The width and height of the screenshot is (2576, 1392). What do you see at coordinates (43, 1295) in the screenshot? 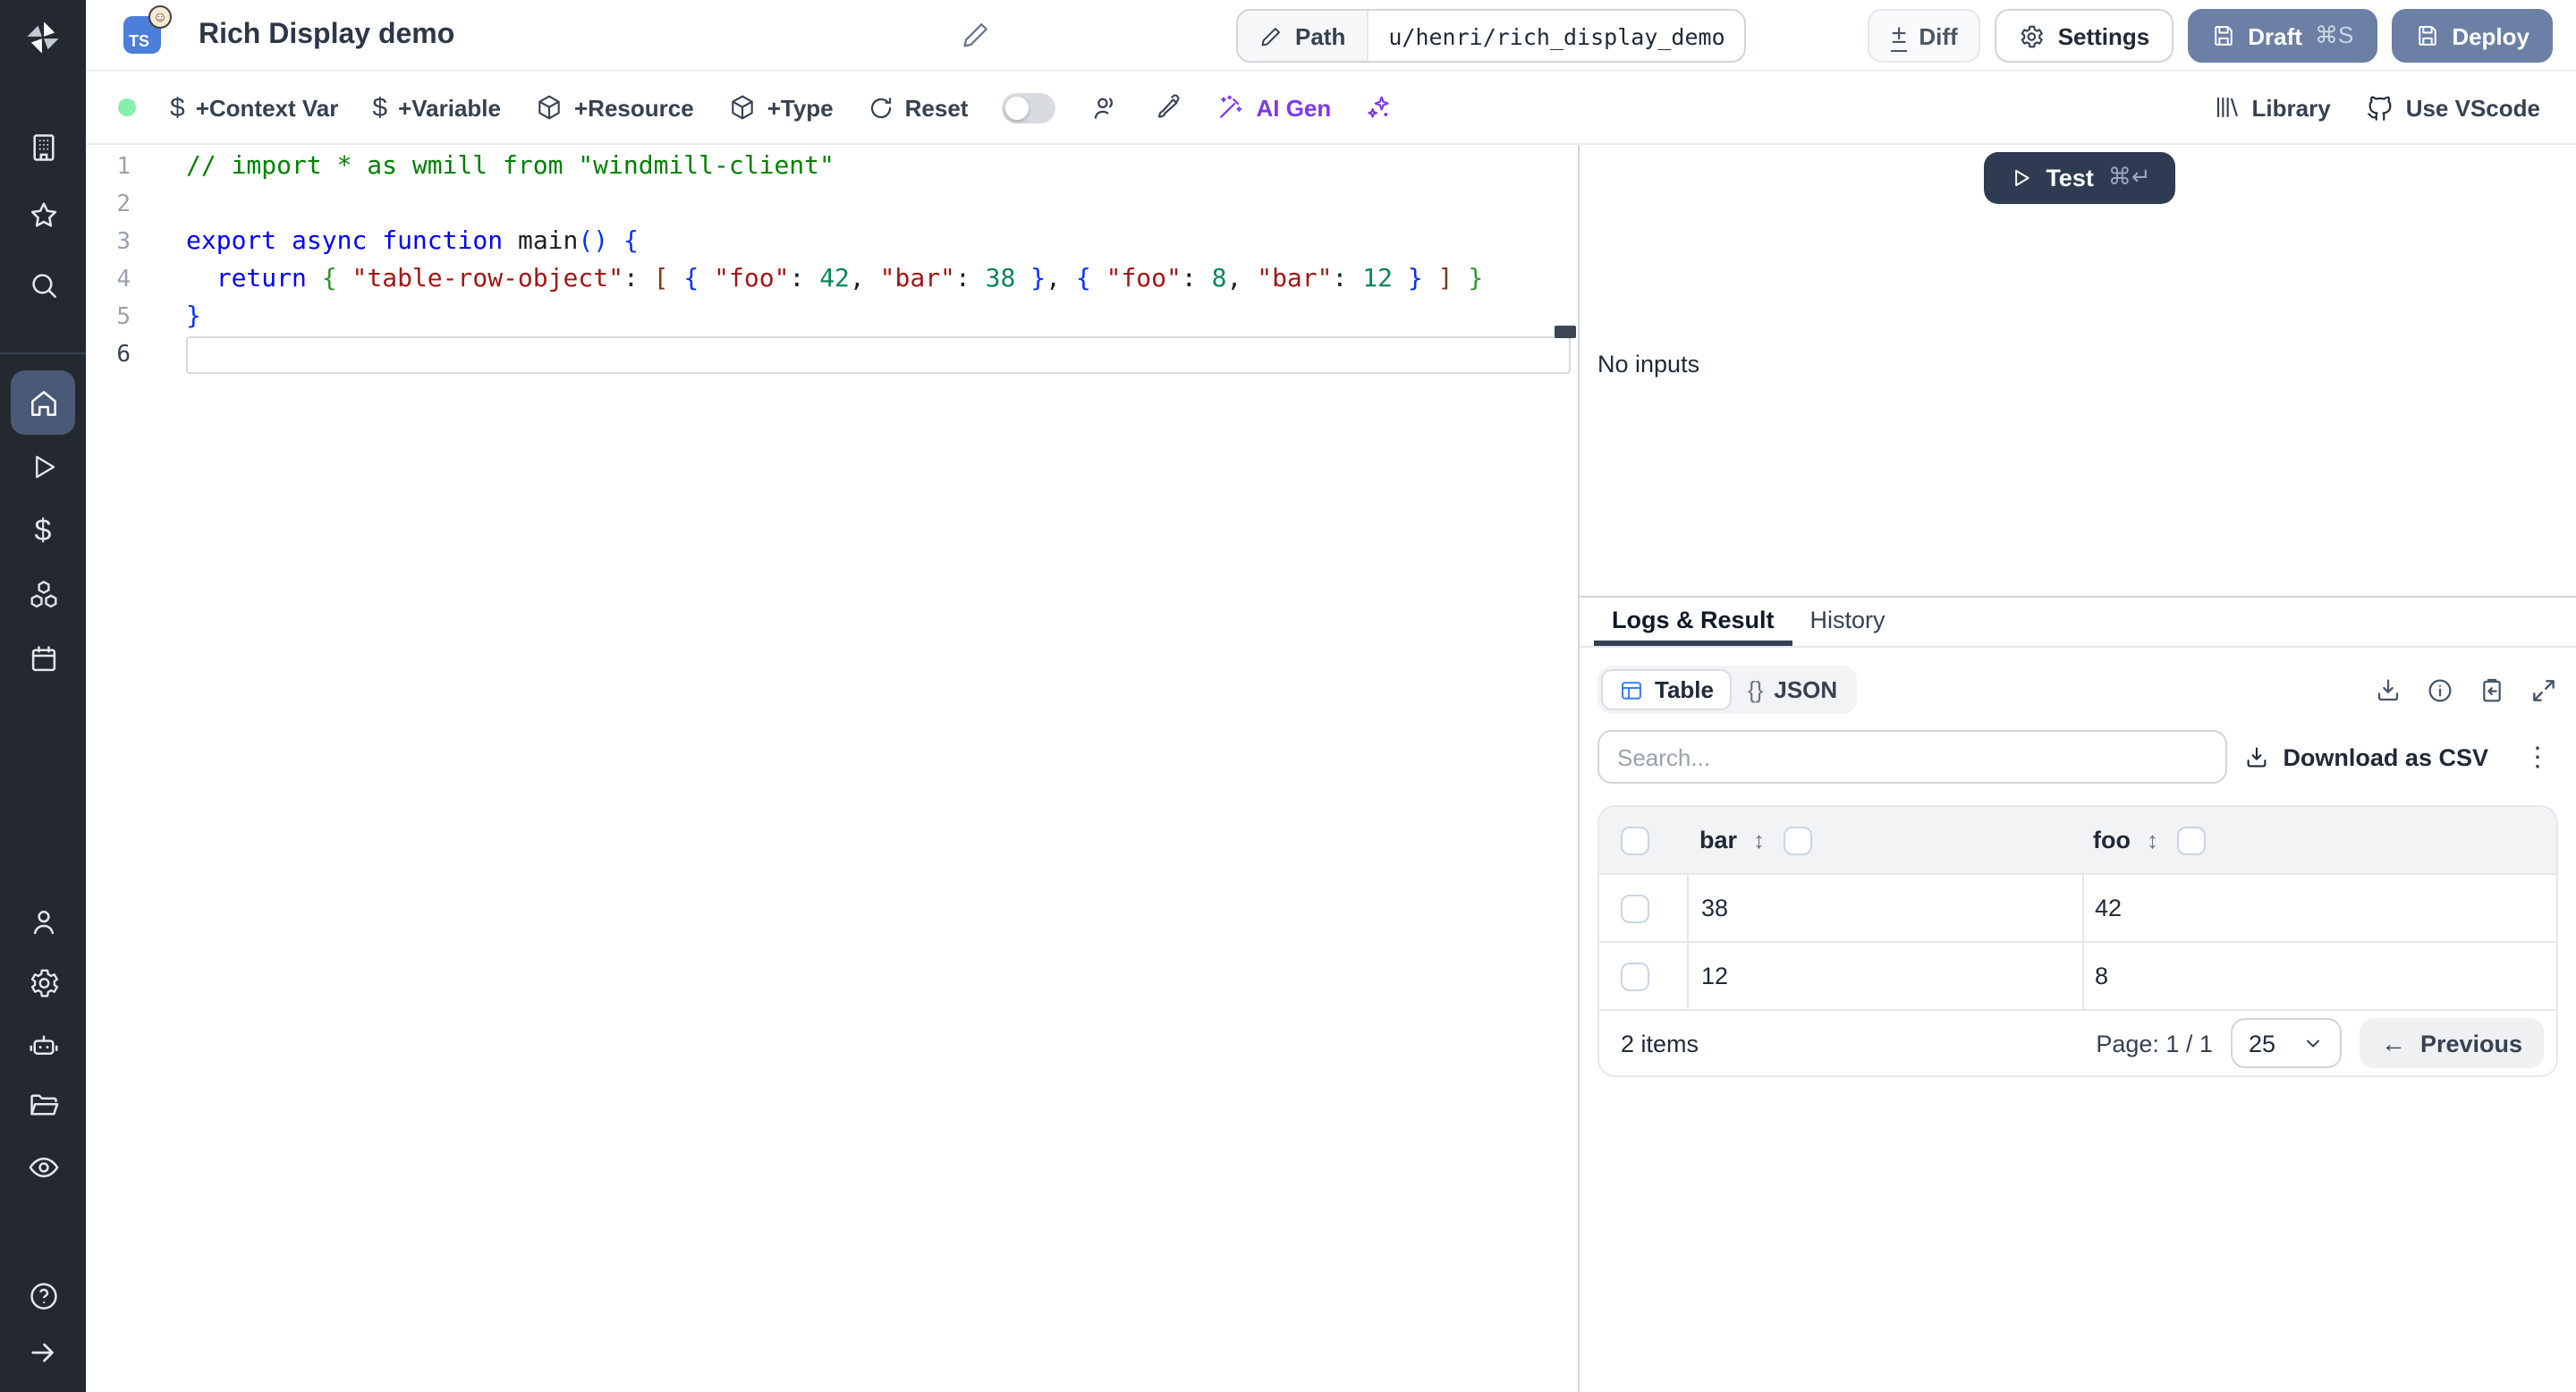
I see `sidebar-item-help` at bounding box center [43, 1295].